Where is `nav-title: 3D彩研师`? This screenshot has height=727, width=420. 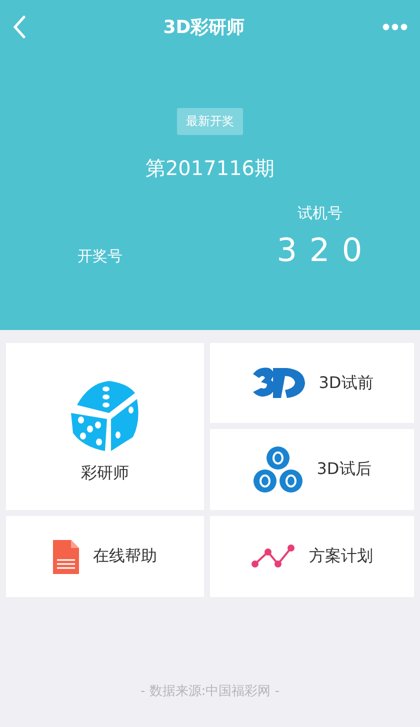
nav-title: 3D彩研师 is located at coordinates (204, 27).